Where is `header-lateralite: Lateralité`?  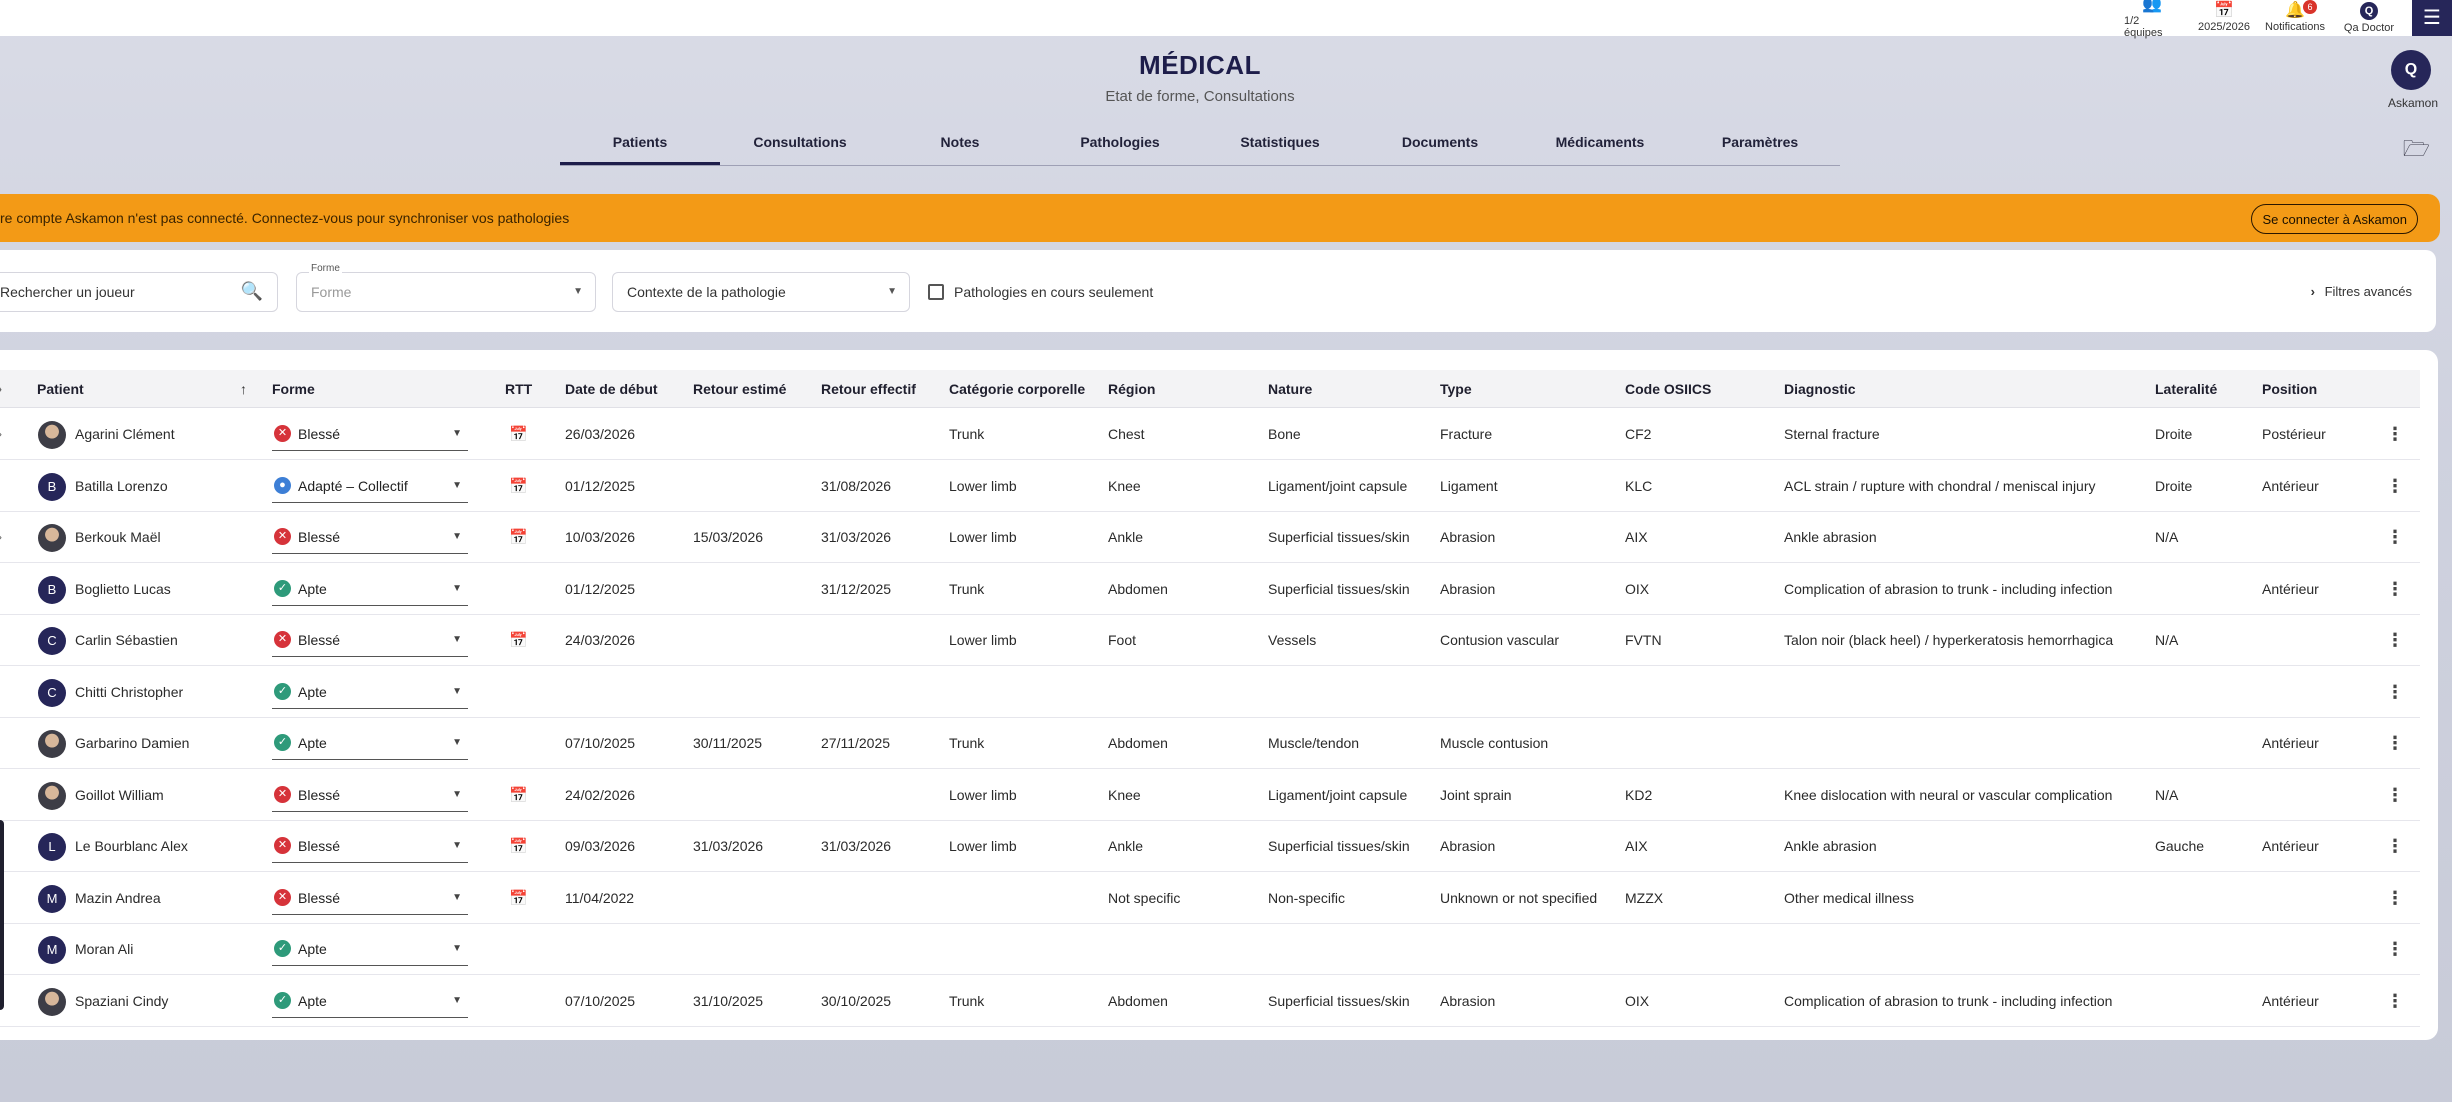
header-lateralite: Lateralité is located at coordinates (2186, 389).